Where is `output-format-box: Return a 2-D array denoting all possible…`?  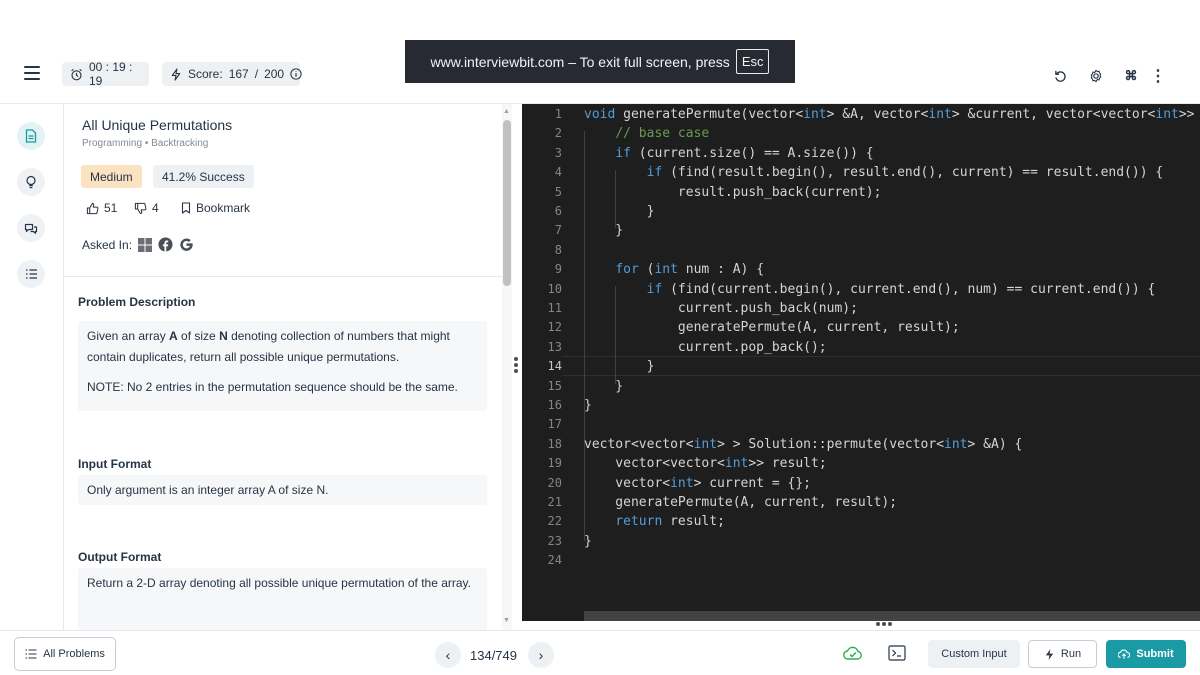
output-format-box: Return a 2-D array denoting all possible… is located at coordinates (282, 599).